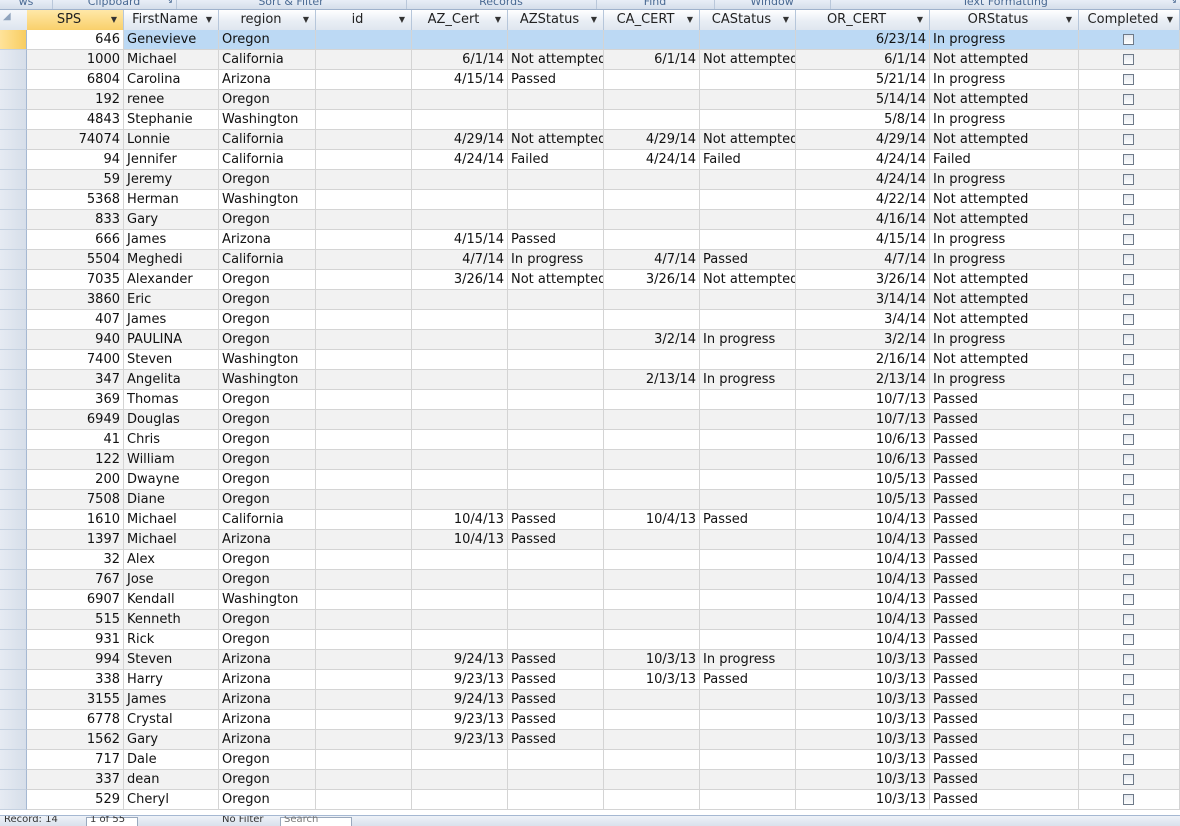  Describe the element at coordinates (75, 340) in the screenshot. I see `cell-sps: 940` at that location.